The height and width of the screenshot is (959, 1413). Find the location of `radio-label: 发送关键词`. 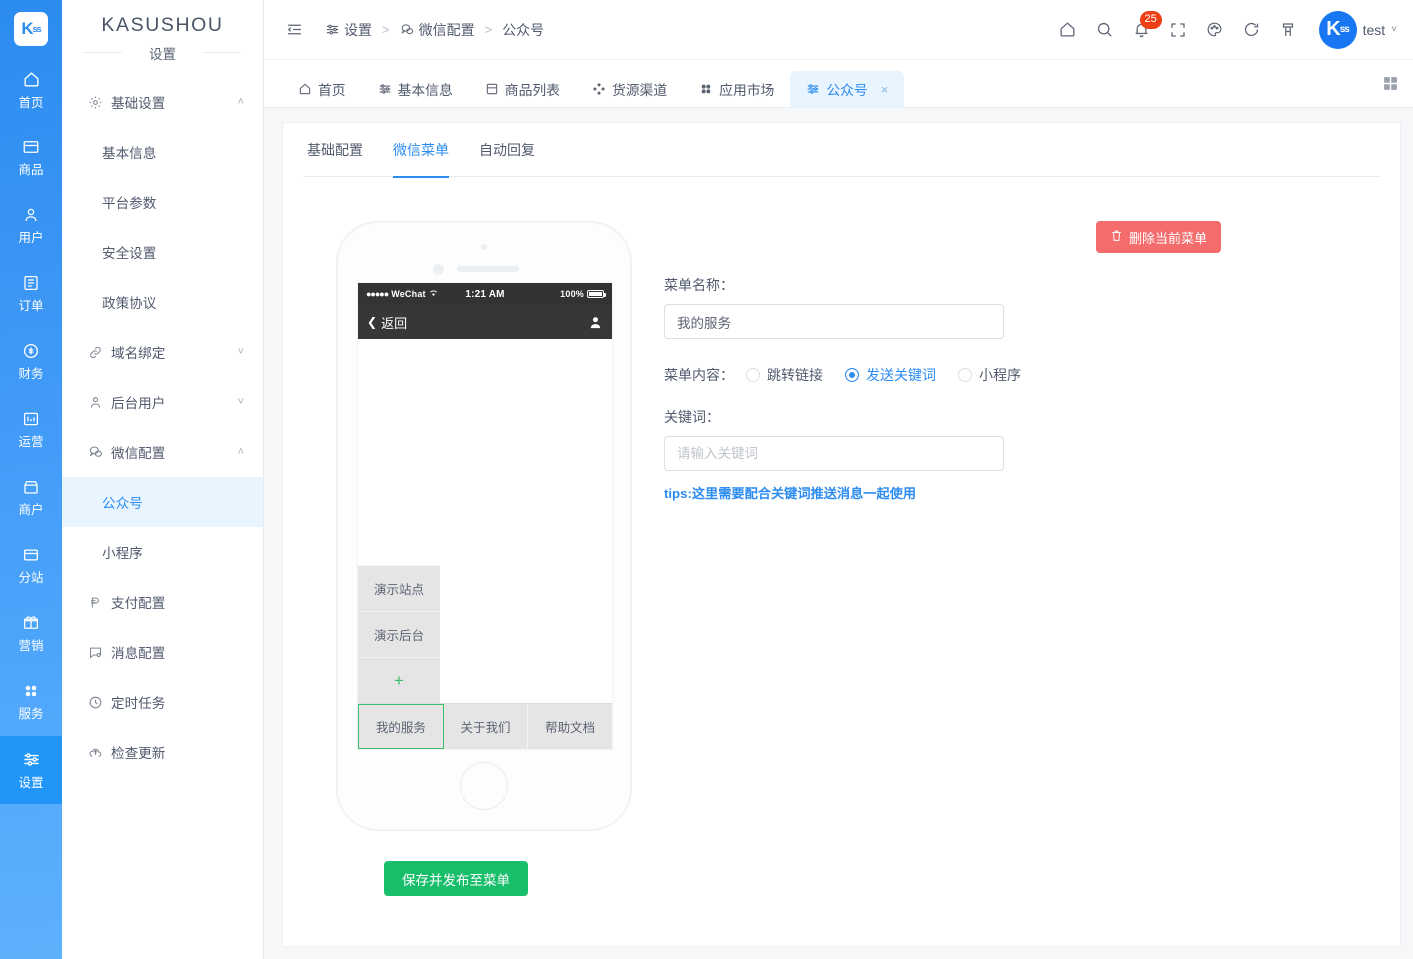

radio-label: 发送关键词 is located at coordinates (901, 375).